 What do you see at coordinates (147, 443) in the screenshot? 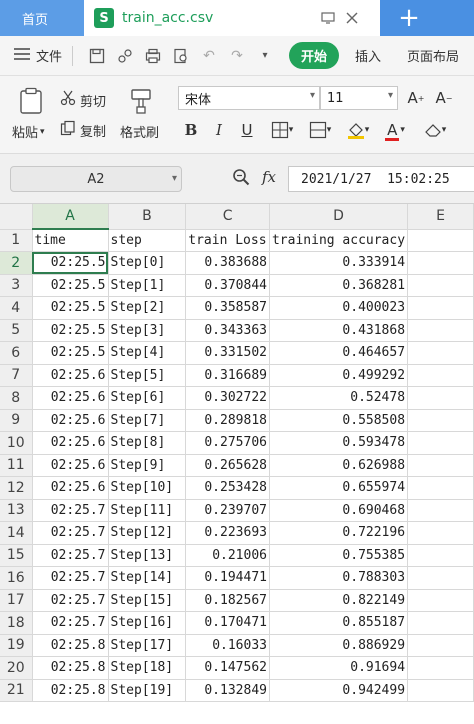
I see `cell-b: Step[8]` at bounding box center [147, 443].